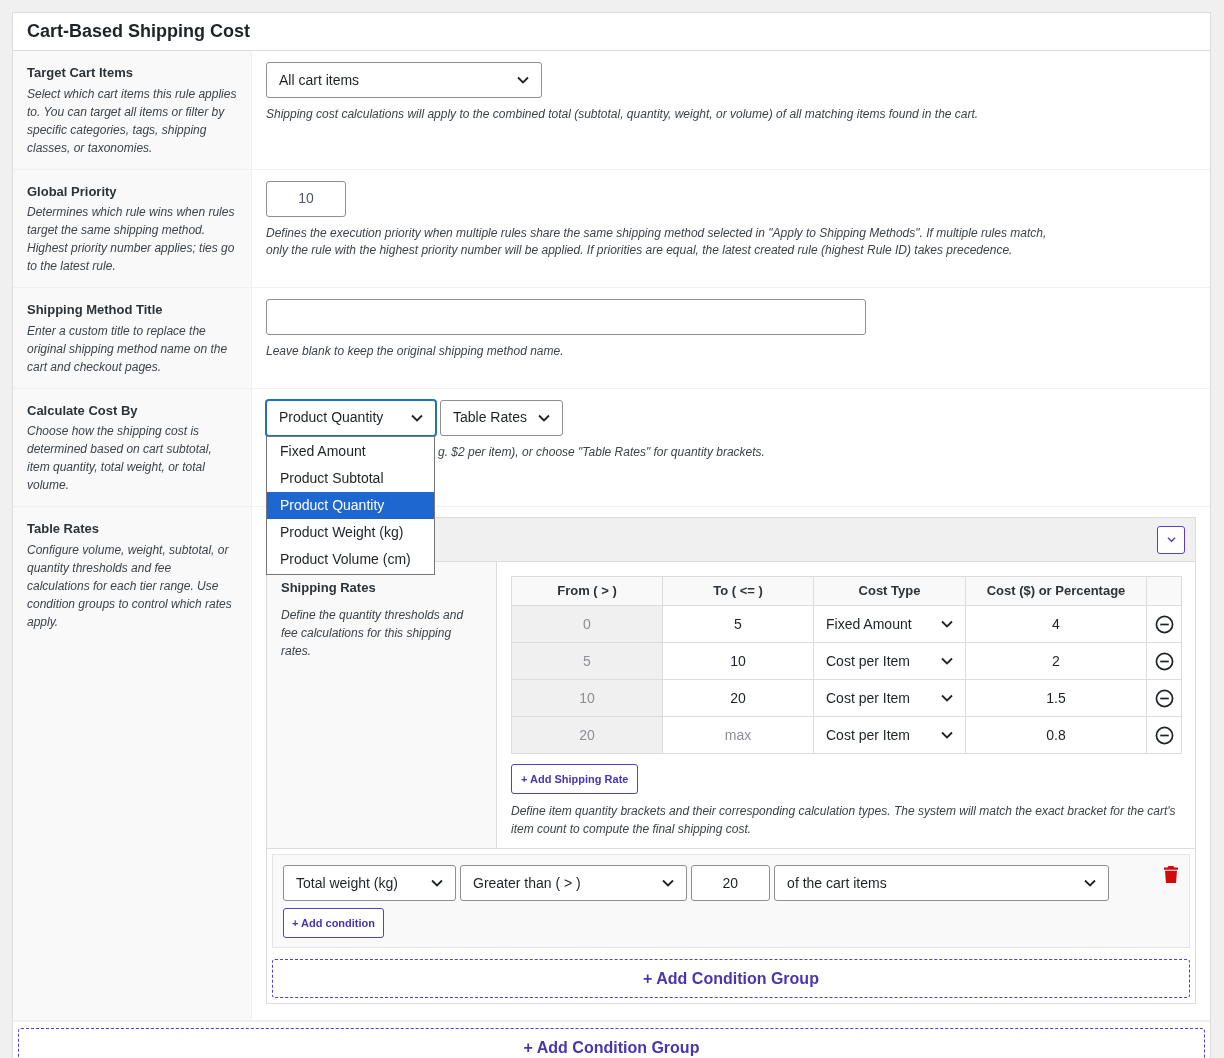 This screenshot has width=1224, height=1058. What do you see at coordinates (890, 624) in the screenshot?
I see `cost-type-select: Fixed Amount` at bounding box center [890, 624].